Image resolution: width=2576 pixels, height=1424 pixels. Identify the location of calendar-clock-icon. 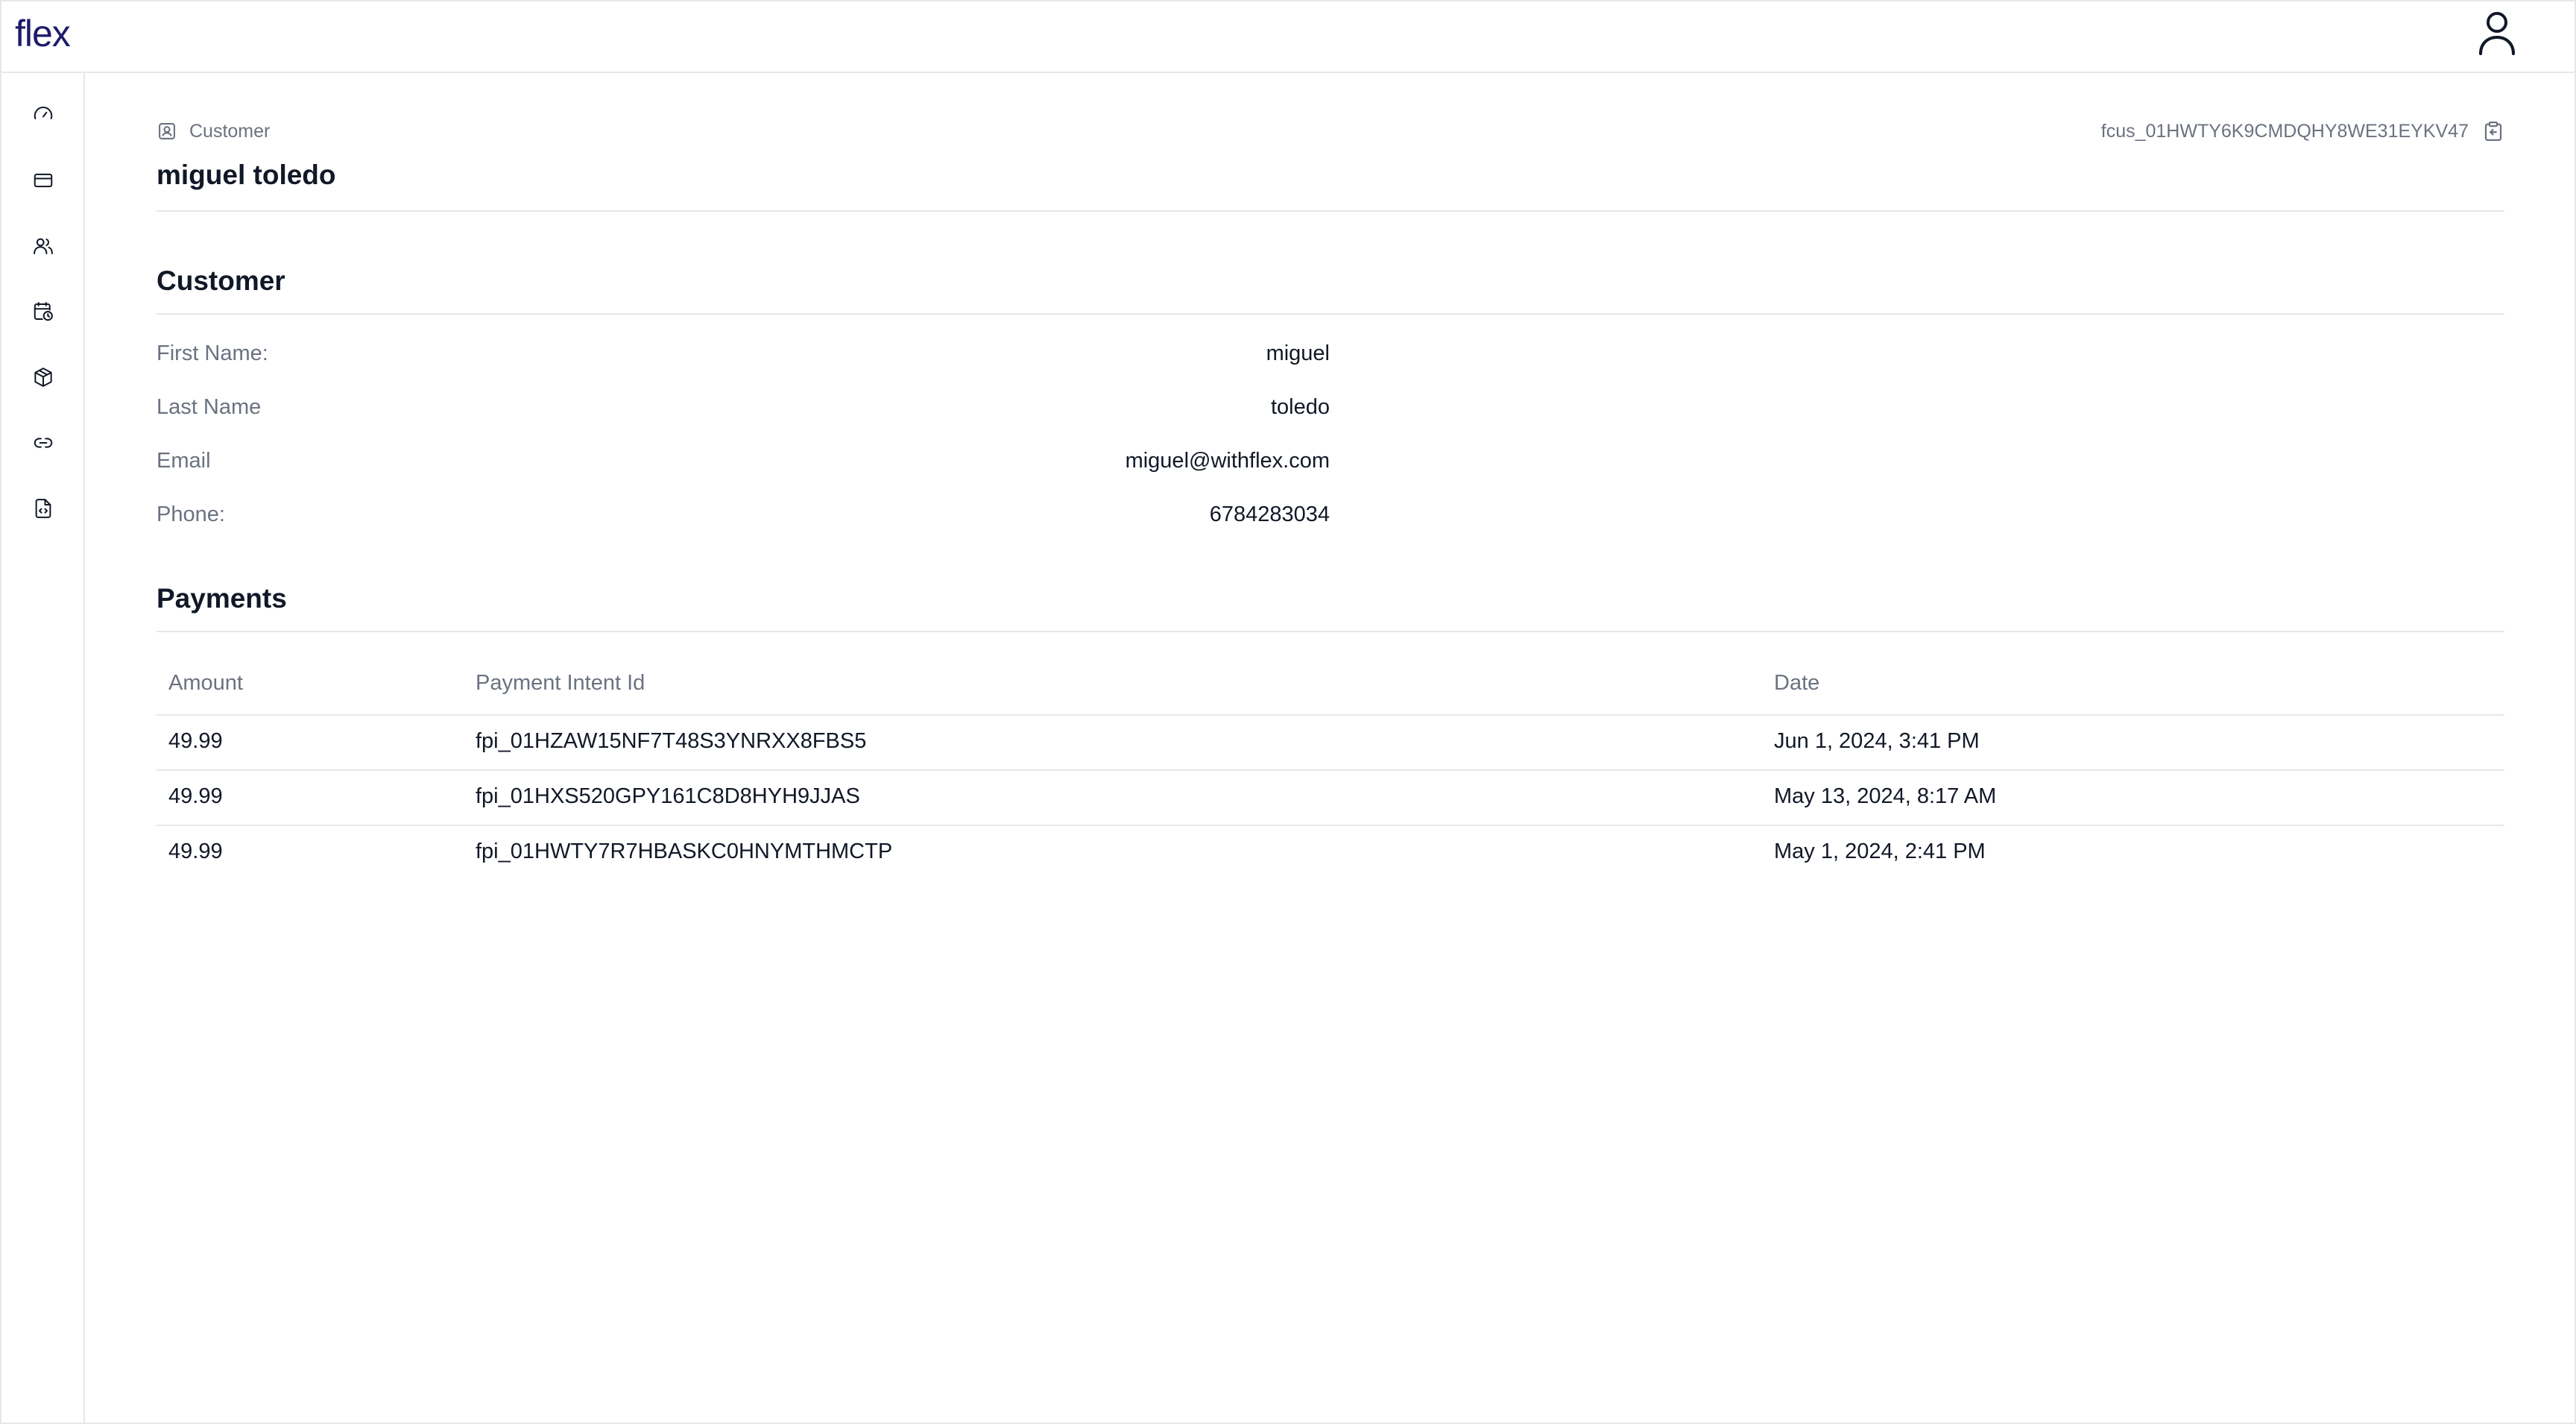
(43, 311).